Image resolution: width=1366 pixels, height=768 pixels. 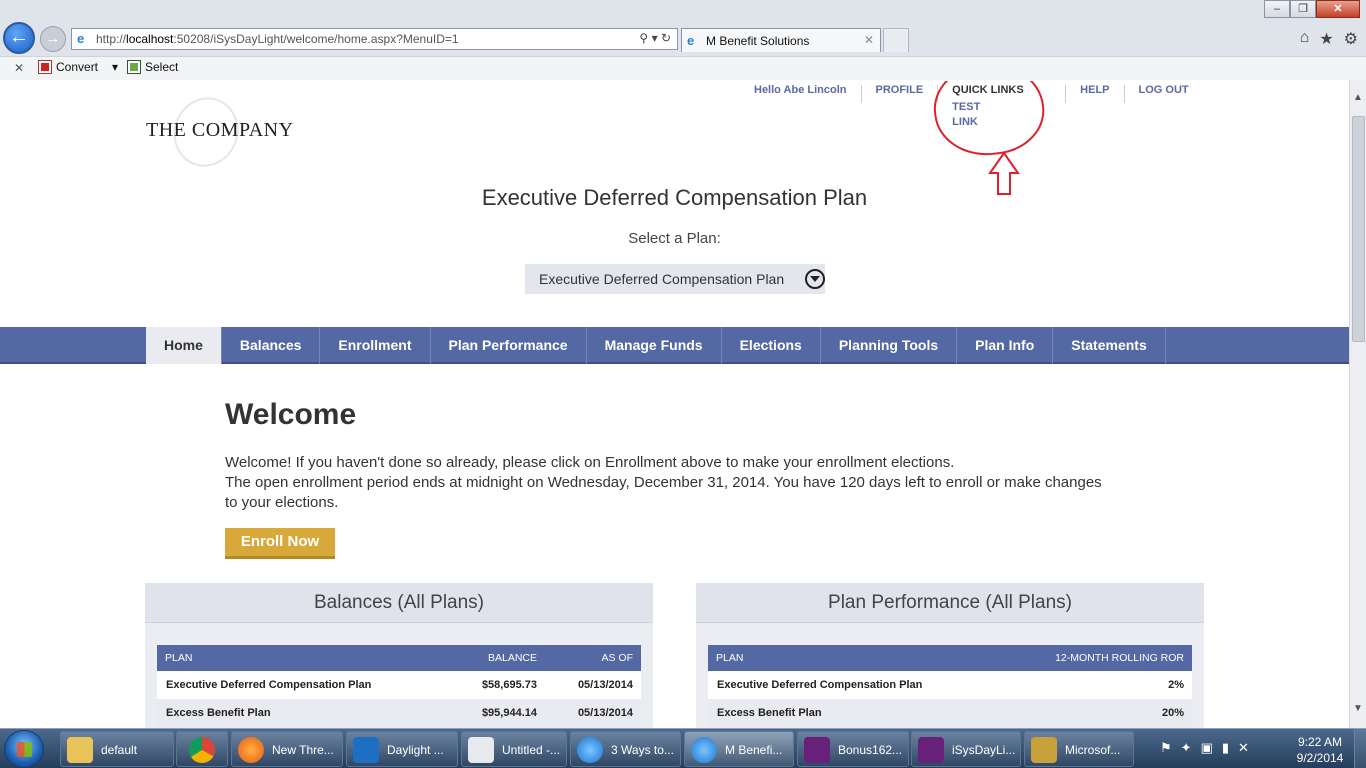 What do you see at coordinates (666, 38) in the screenshot?
I see `refresh-icon: ↻` at bounding box center [666, 38].